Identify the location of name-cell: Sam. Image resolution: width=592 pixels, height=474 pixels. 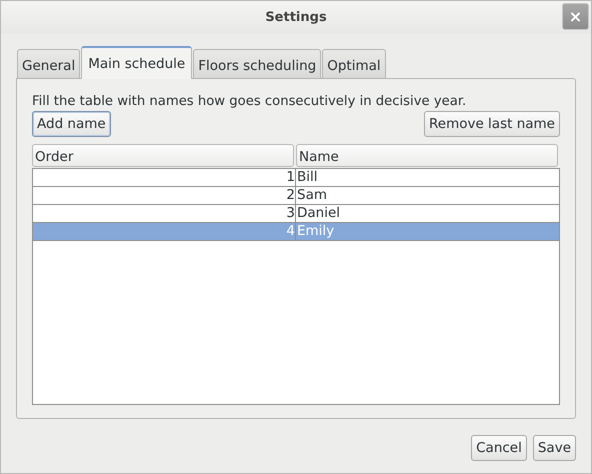
(311, 195).